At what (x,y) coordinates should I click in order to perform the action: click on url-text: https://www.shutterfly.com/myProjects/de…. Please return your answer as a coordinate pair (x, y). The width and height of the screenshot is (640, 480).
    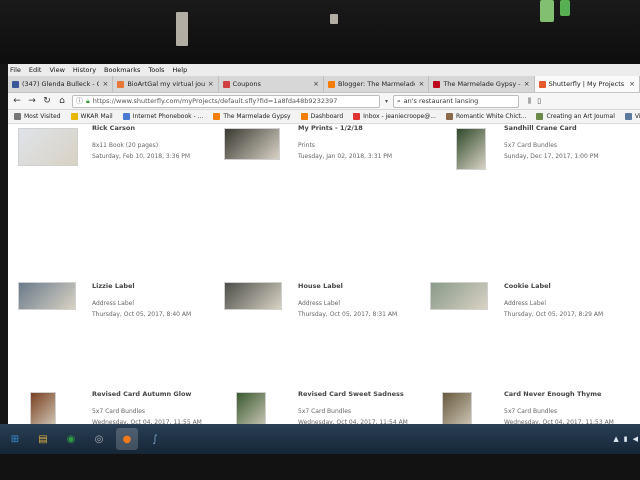
    Looking at the image, I should click on (215, 101).